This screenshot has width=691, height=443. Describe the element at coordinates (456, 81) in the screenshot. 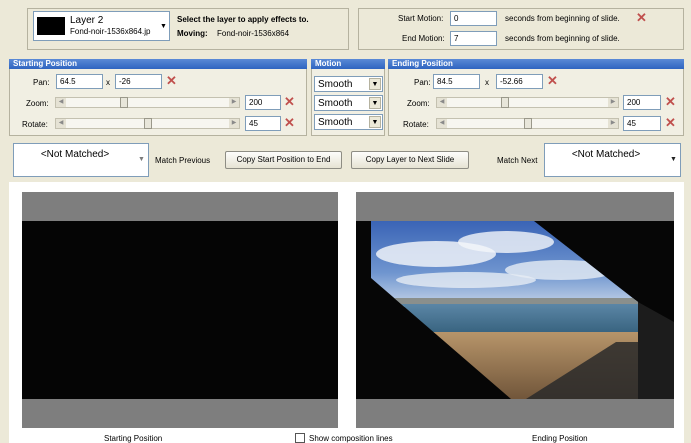

I see `end-pan-x-input: 84.5` at that location.